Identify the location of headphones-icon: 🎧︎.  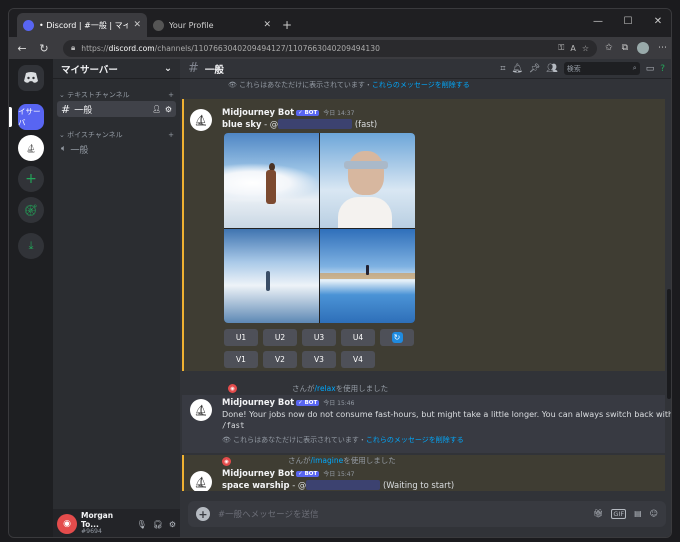
(158, 524).